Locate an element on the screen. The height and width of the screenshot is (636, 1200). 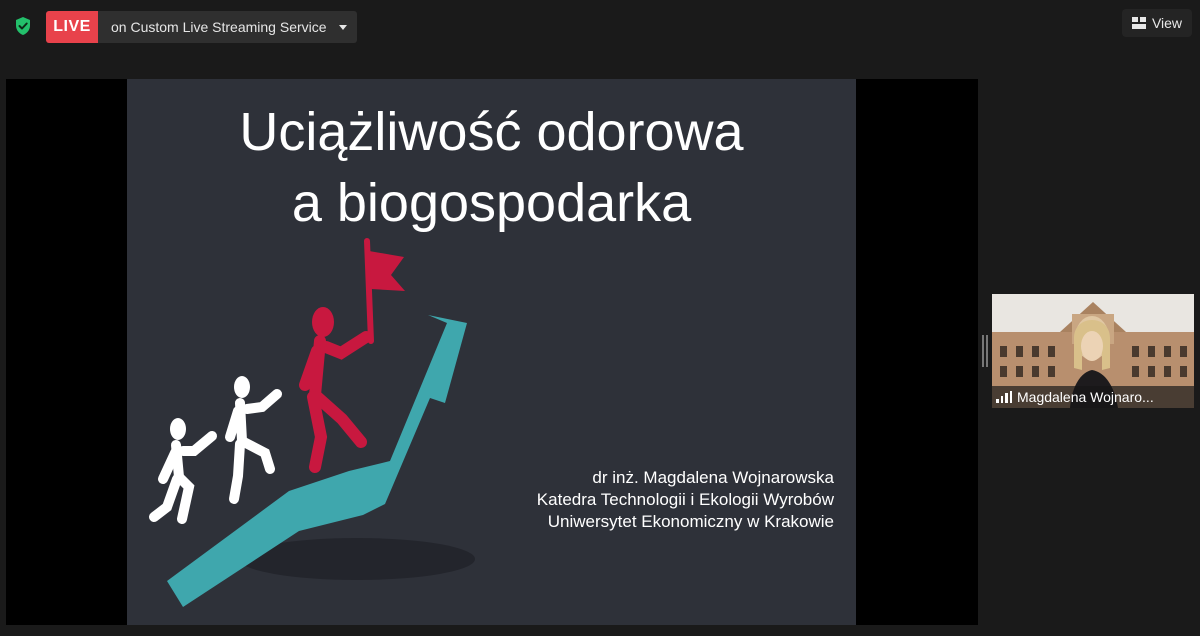
author-university: Uniwersytet Ekonomiczny w Krakowie is located at coordinates (690, 521).